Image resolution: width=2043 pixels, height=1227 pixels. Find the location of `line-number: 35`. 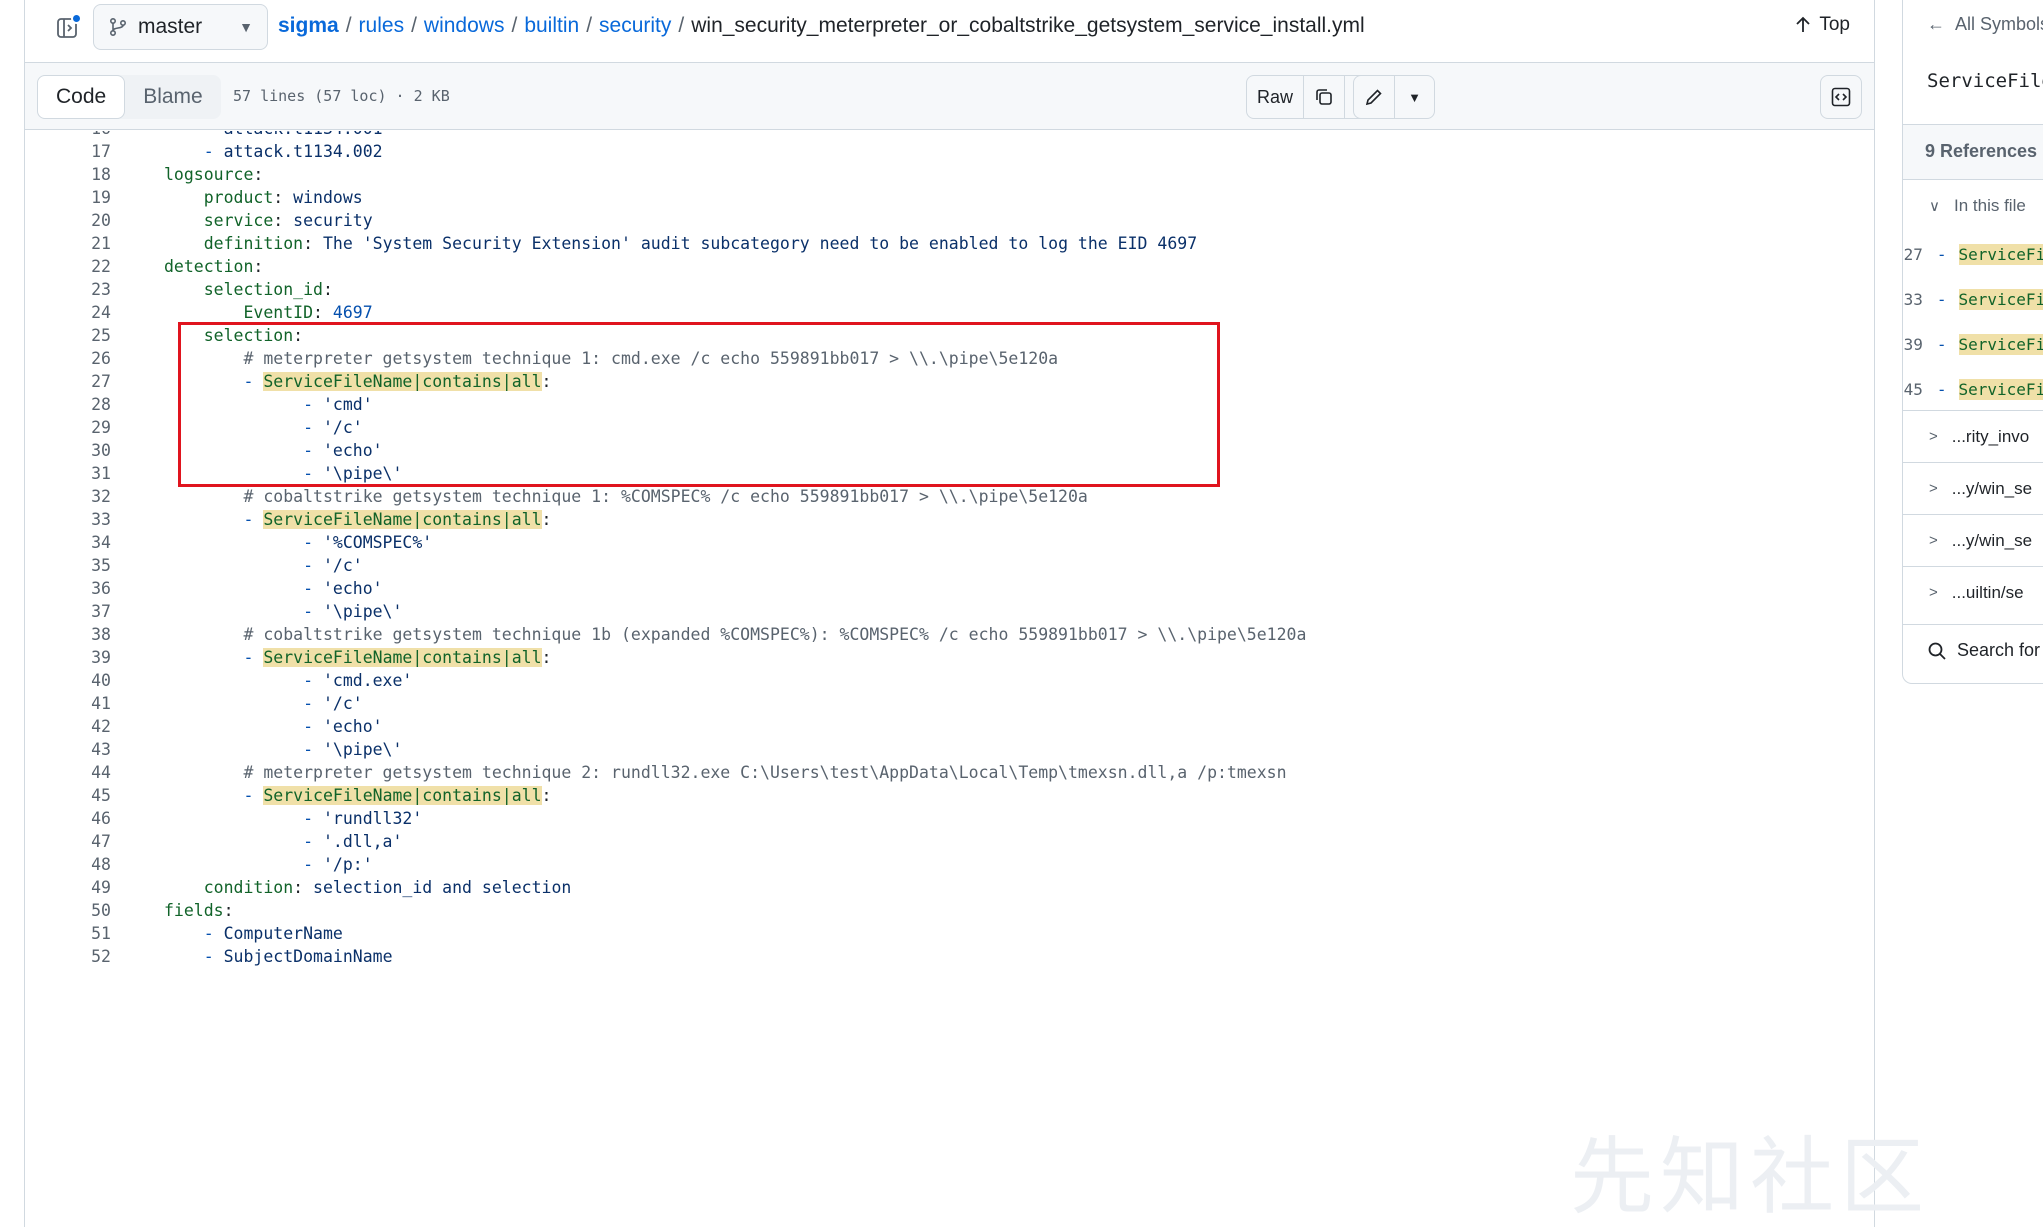

line-number: 35 is located at coordinates (68, 565).